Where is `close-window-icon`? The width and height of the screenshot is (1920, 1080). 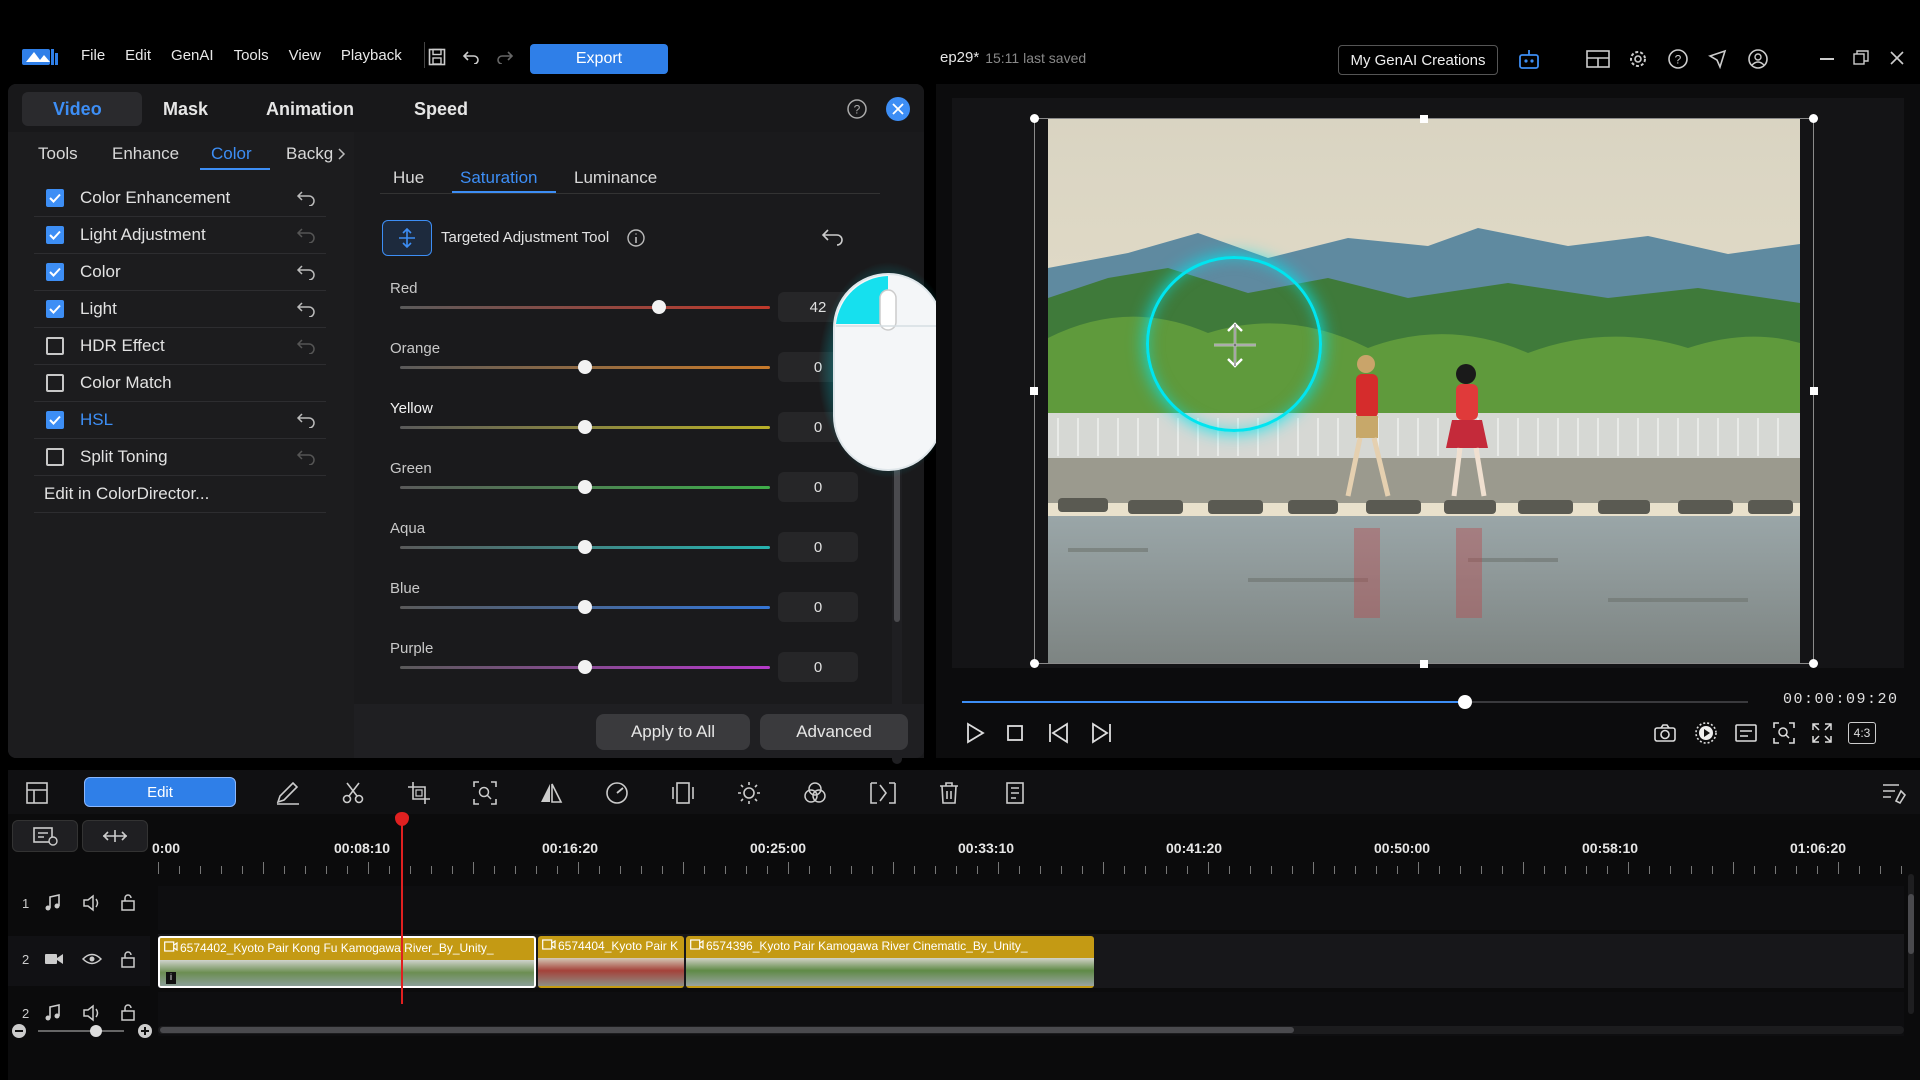
close-window-icon is located at coordinates (1897, 58).